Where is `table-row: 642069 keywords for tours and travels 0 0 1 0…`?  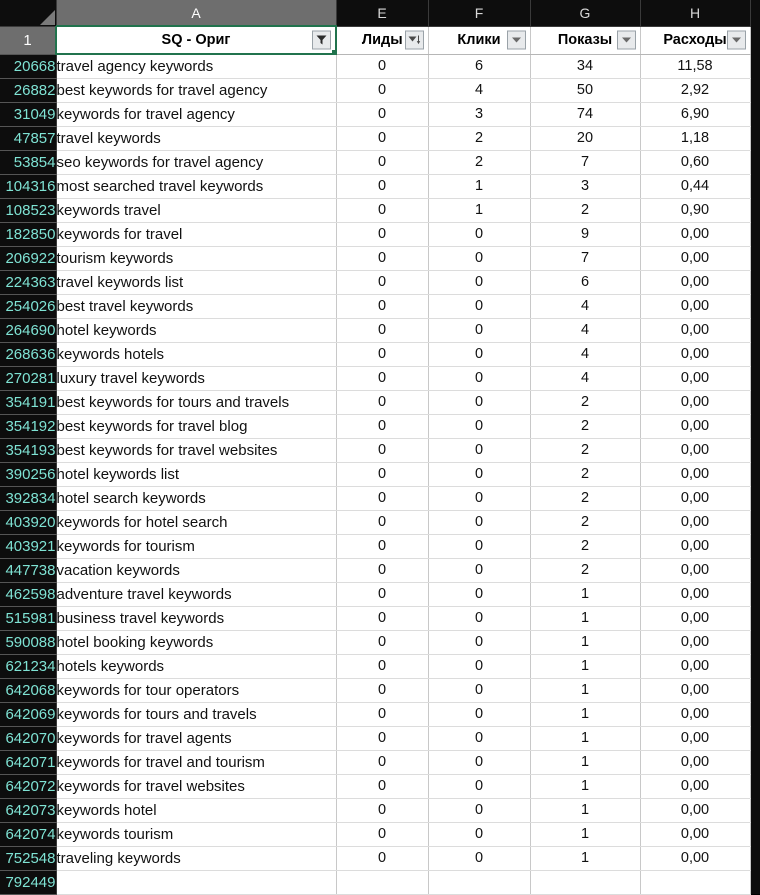 table-row: 642069 keywords for tours and travels 0 0 1 0… is located at coordinates (380, 714).